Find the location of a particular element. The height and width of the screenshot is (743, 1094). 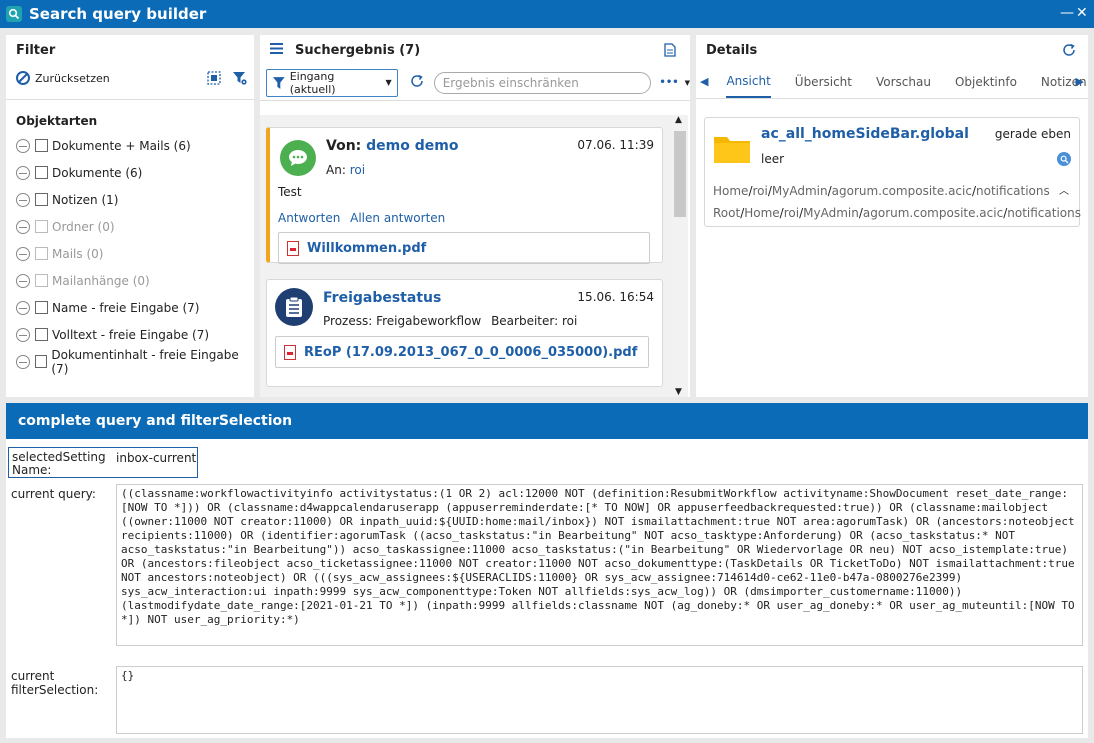

item-name: ac_all_homeSideBar.global is located at coordinates (865, 134).